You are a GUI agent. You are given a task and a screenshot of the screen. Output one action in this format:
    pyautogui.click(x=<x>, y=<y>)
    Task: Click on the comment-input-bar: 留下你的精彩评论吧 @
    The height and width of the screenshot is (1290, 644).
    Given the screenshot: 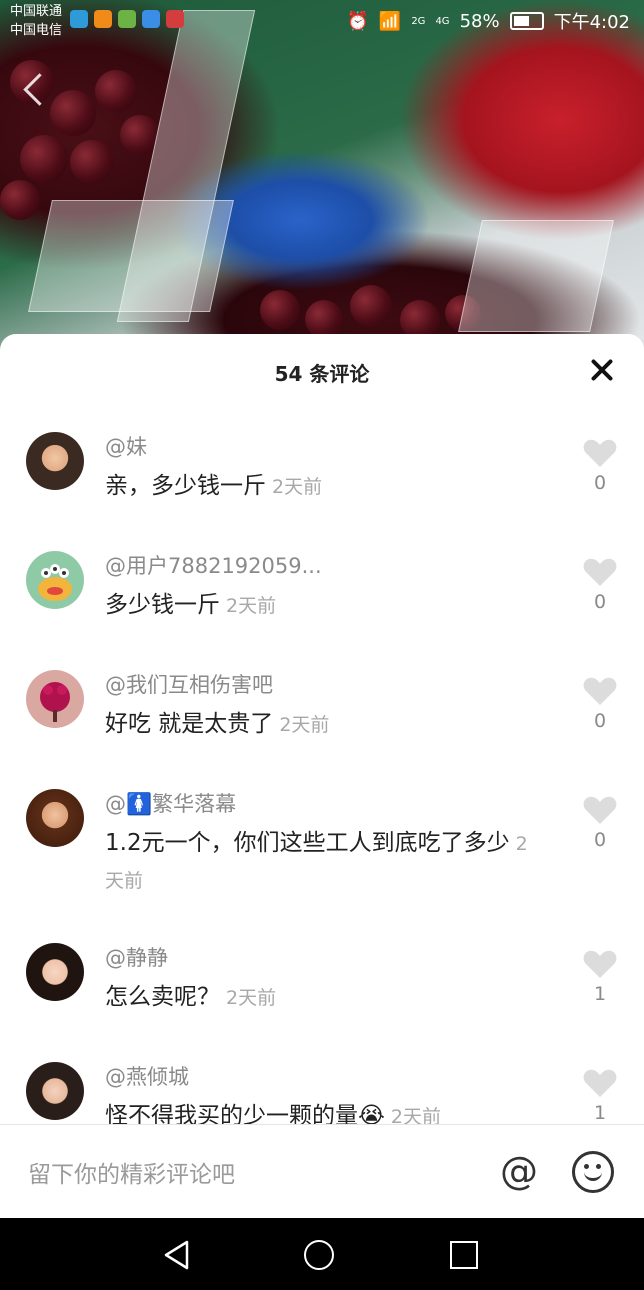 What is the action you would take?
    pyautogui.click(x=322, y=1171)
    